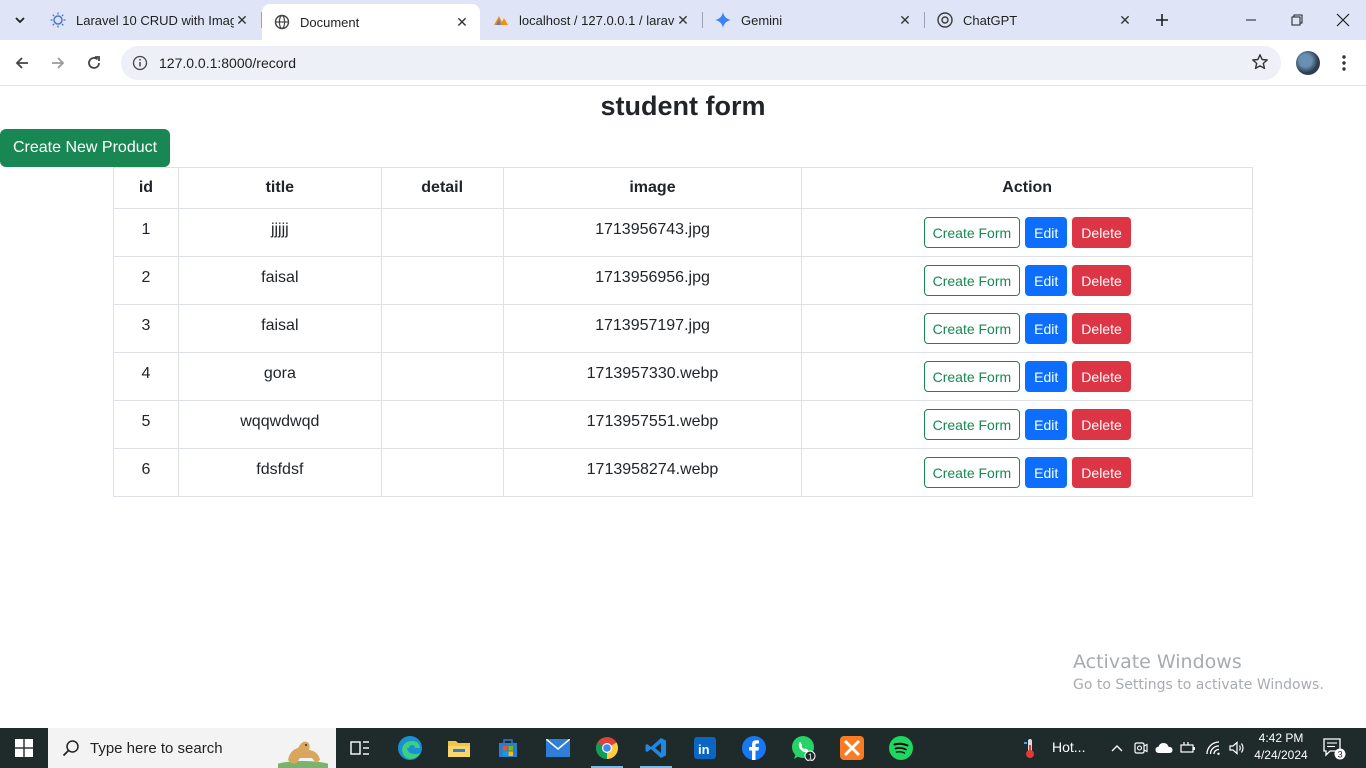  I want to click on profile-avatar, so click(1308, 63).